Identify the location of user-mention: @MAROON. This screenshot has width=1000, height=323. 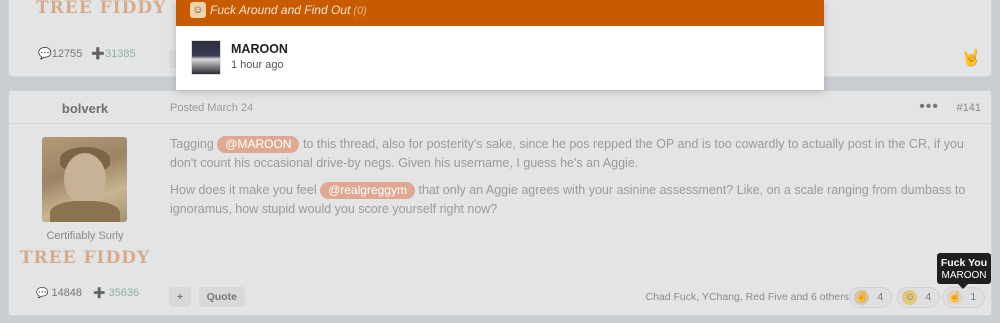
(258, 144).